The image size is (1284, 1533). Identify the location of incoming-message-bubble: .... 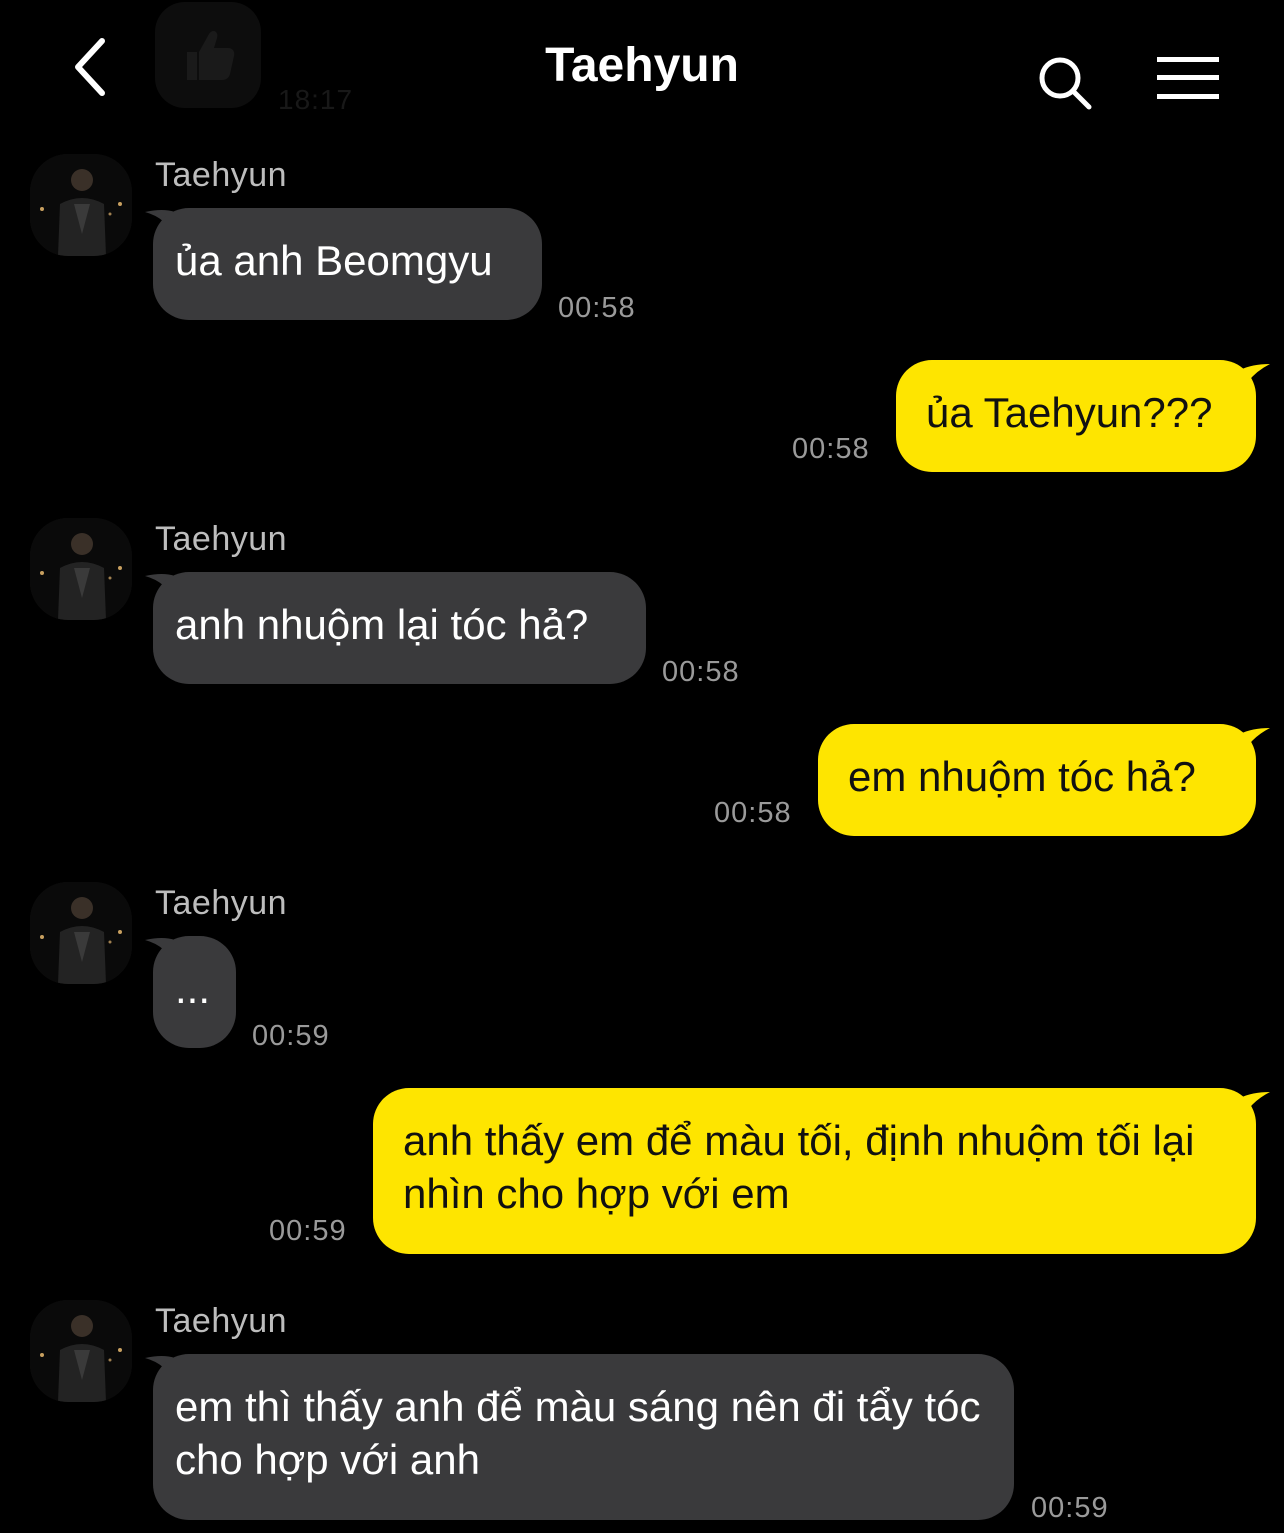
(194, 992).